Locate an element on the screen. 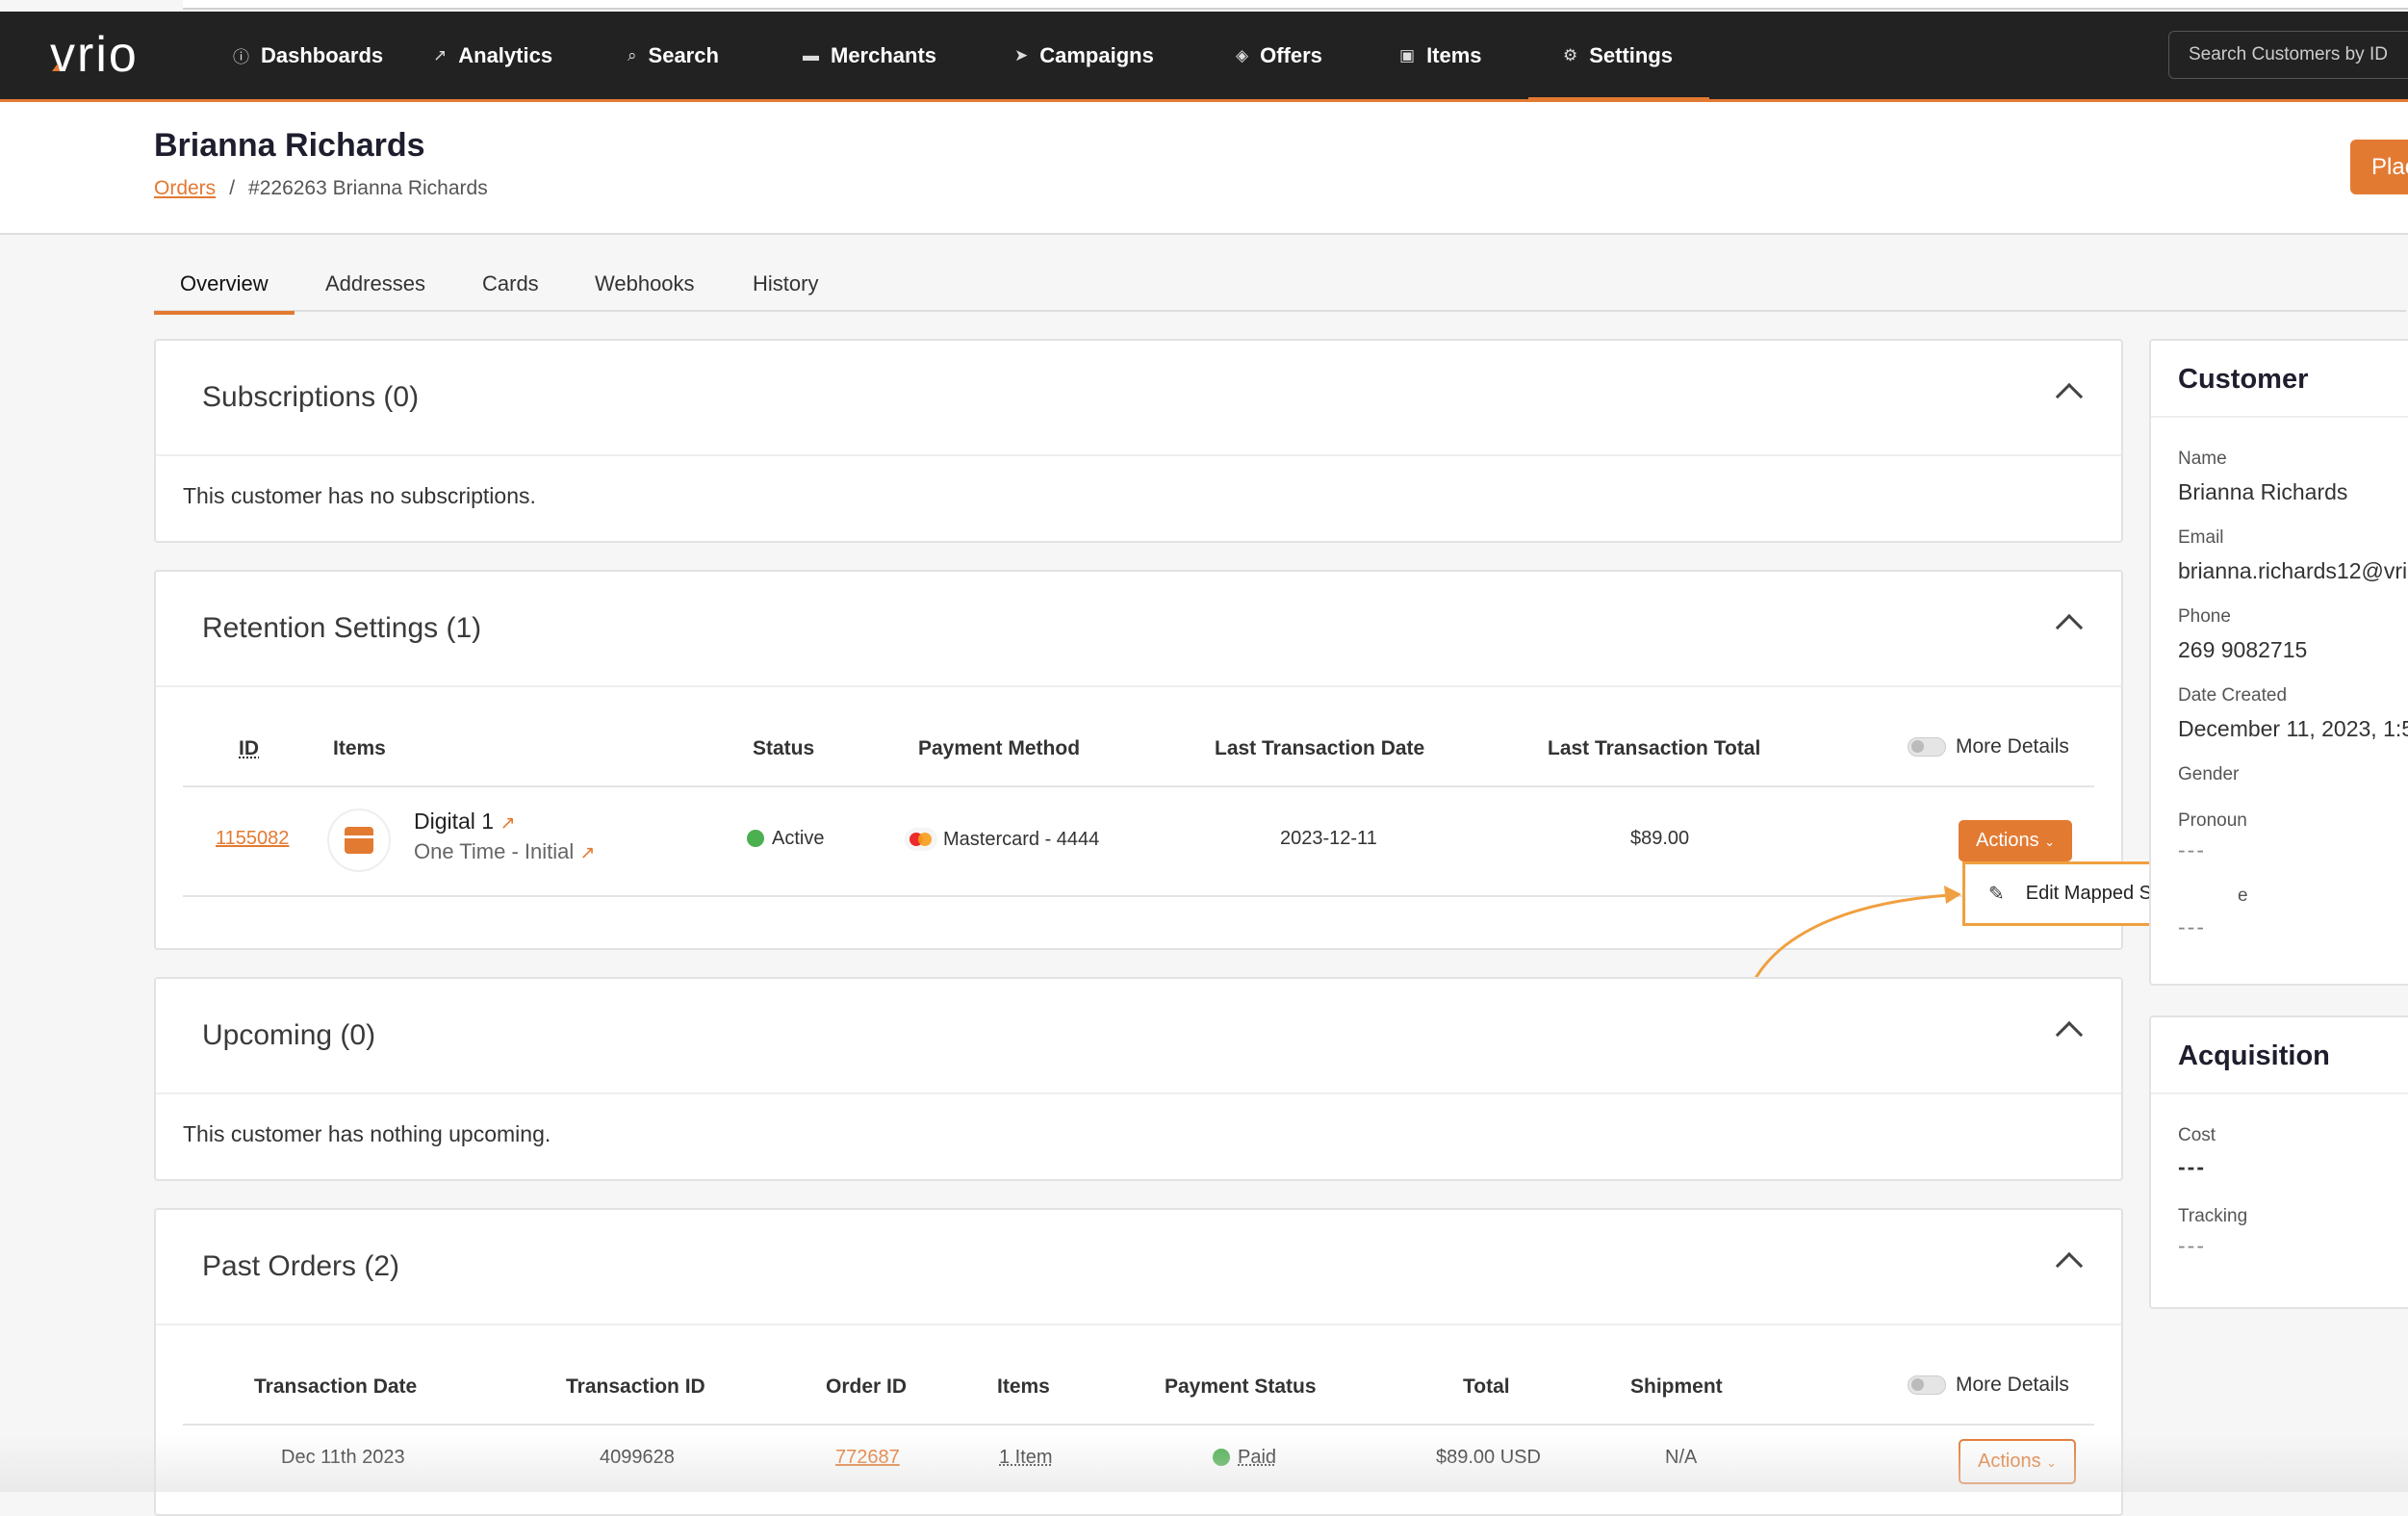  last-transaction-date: 2023-12-11 is located at coordinates (1328, 838).